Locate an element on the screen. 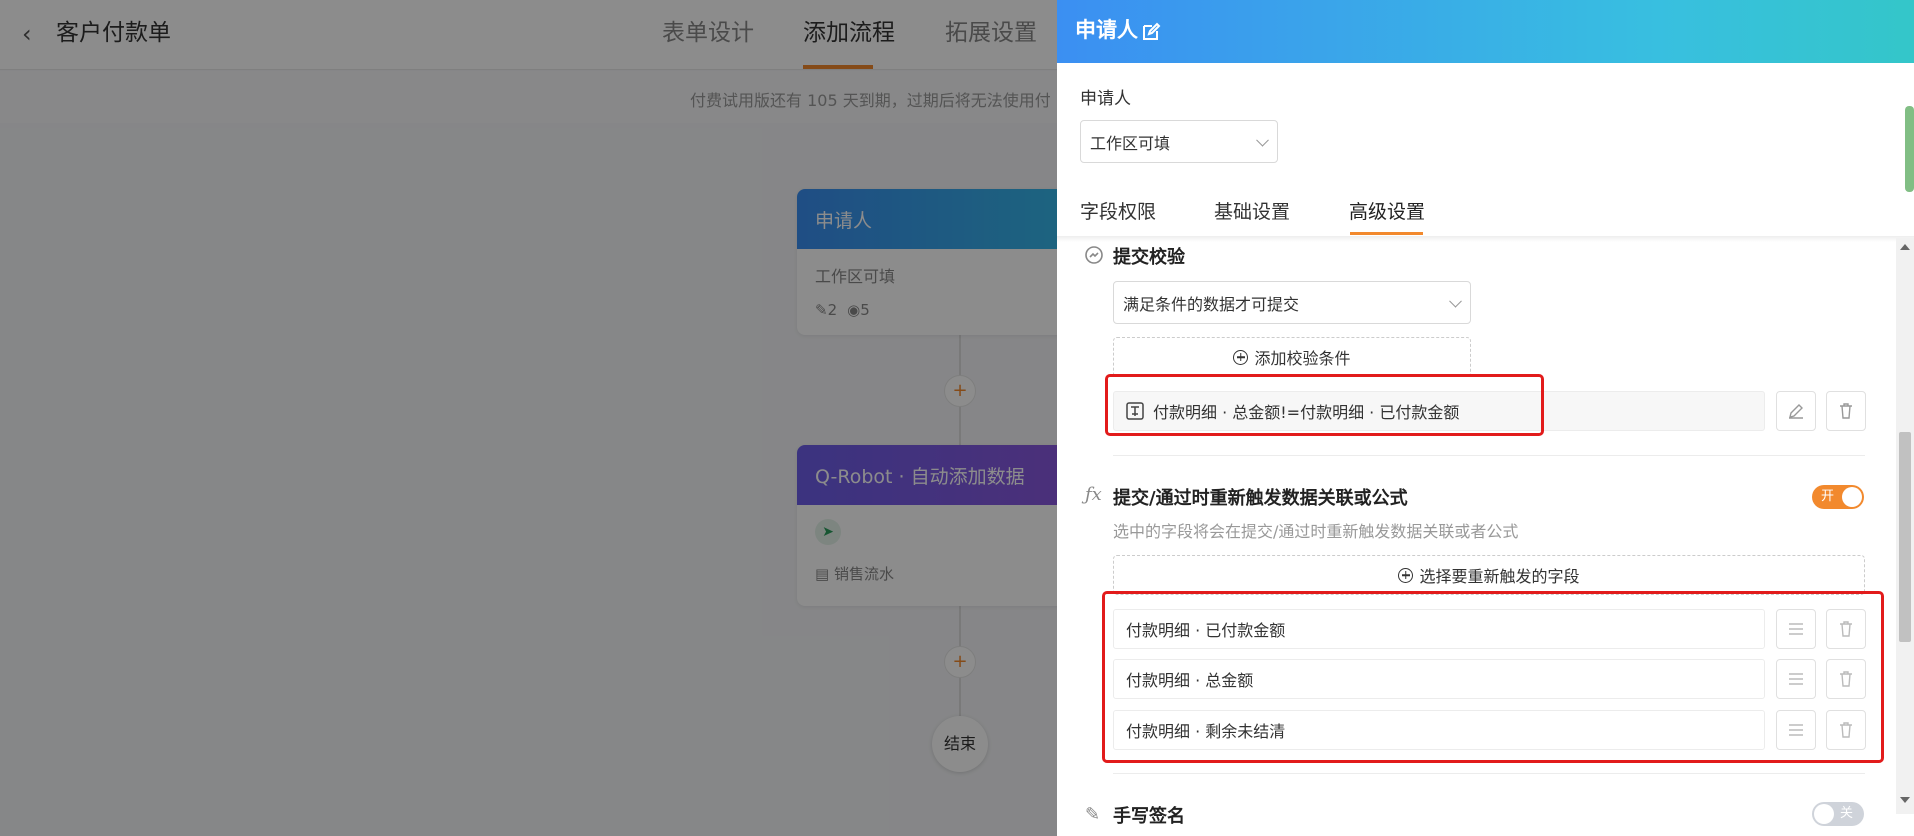 The width and height of the screenshot is (1914, 836). scroll-up-arrow is located at coordinates (1905, 247).